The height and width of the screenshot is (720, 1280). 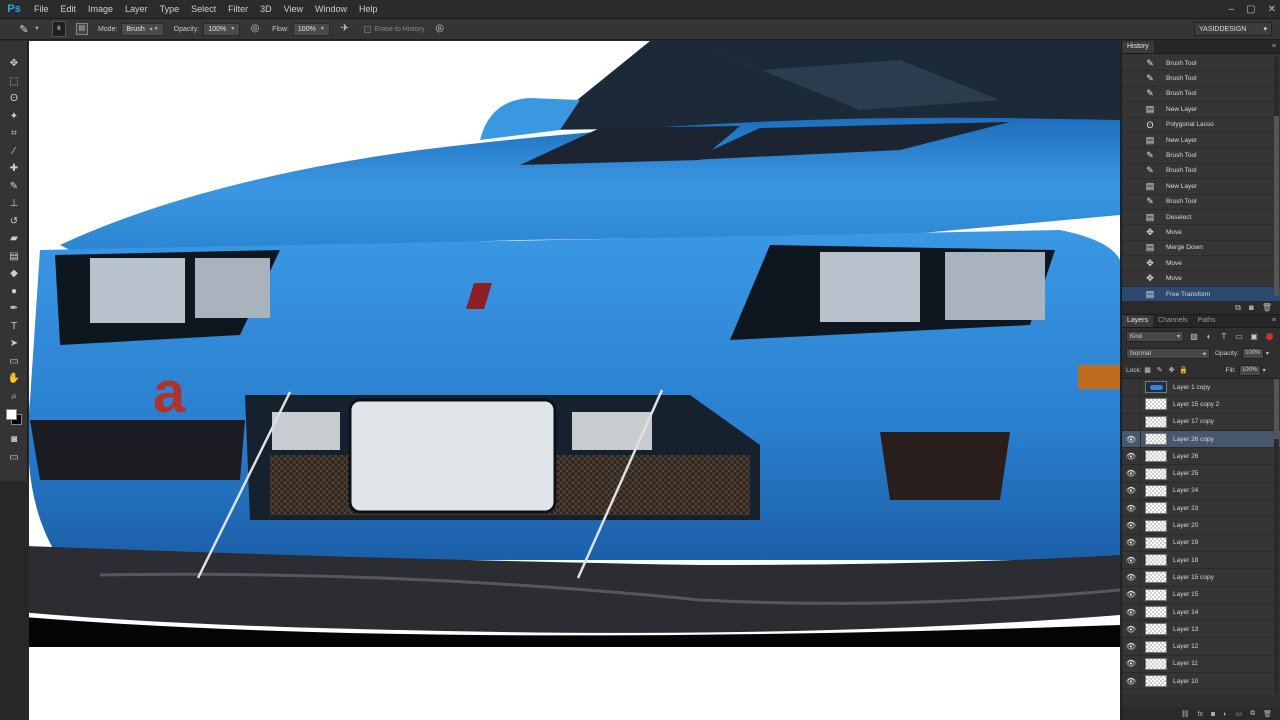 What do you see at coordinates (14, 152) in the screenshot?
I see `eyedropper-icon: ⁄` at bounding box center [14, 152].